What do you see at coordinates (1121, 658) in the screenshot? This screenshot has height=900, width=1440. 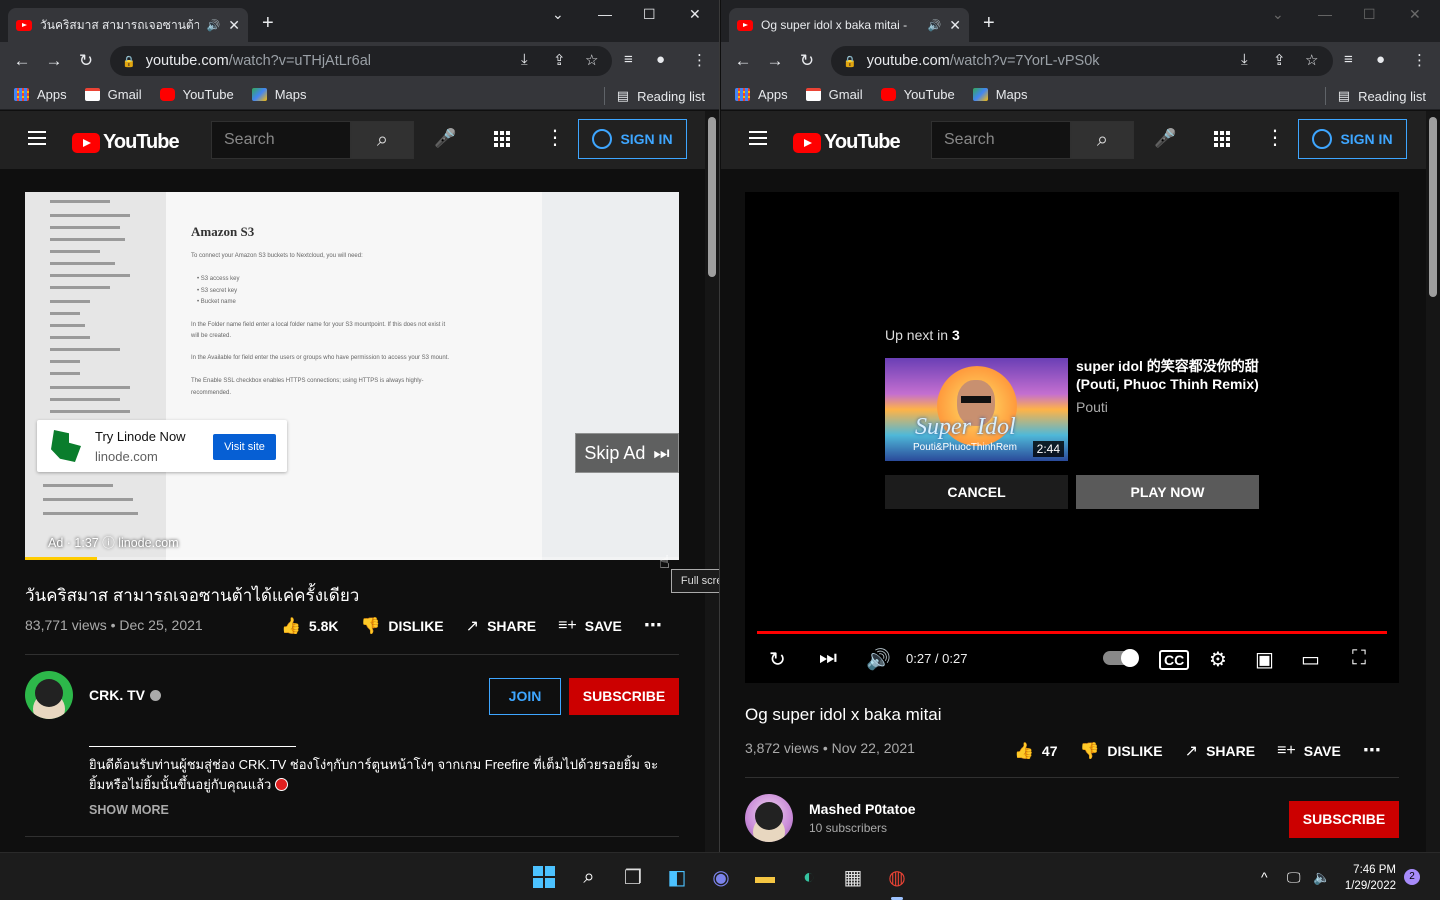 I see `autoplay-toggle` at bounding box center [1121, 658].